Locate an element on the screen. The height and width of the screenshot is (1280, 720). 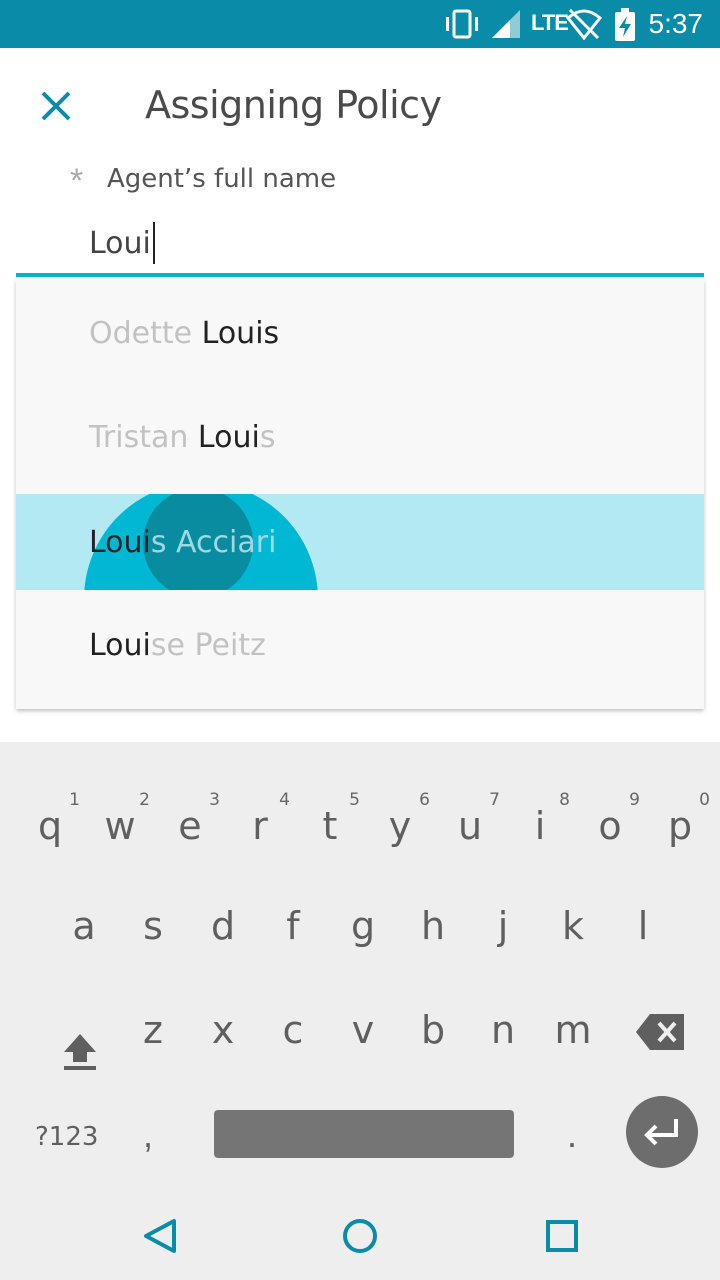
backspace-key is located at coordinates (661, 1036).